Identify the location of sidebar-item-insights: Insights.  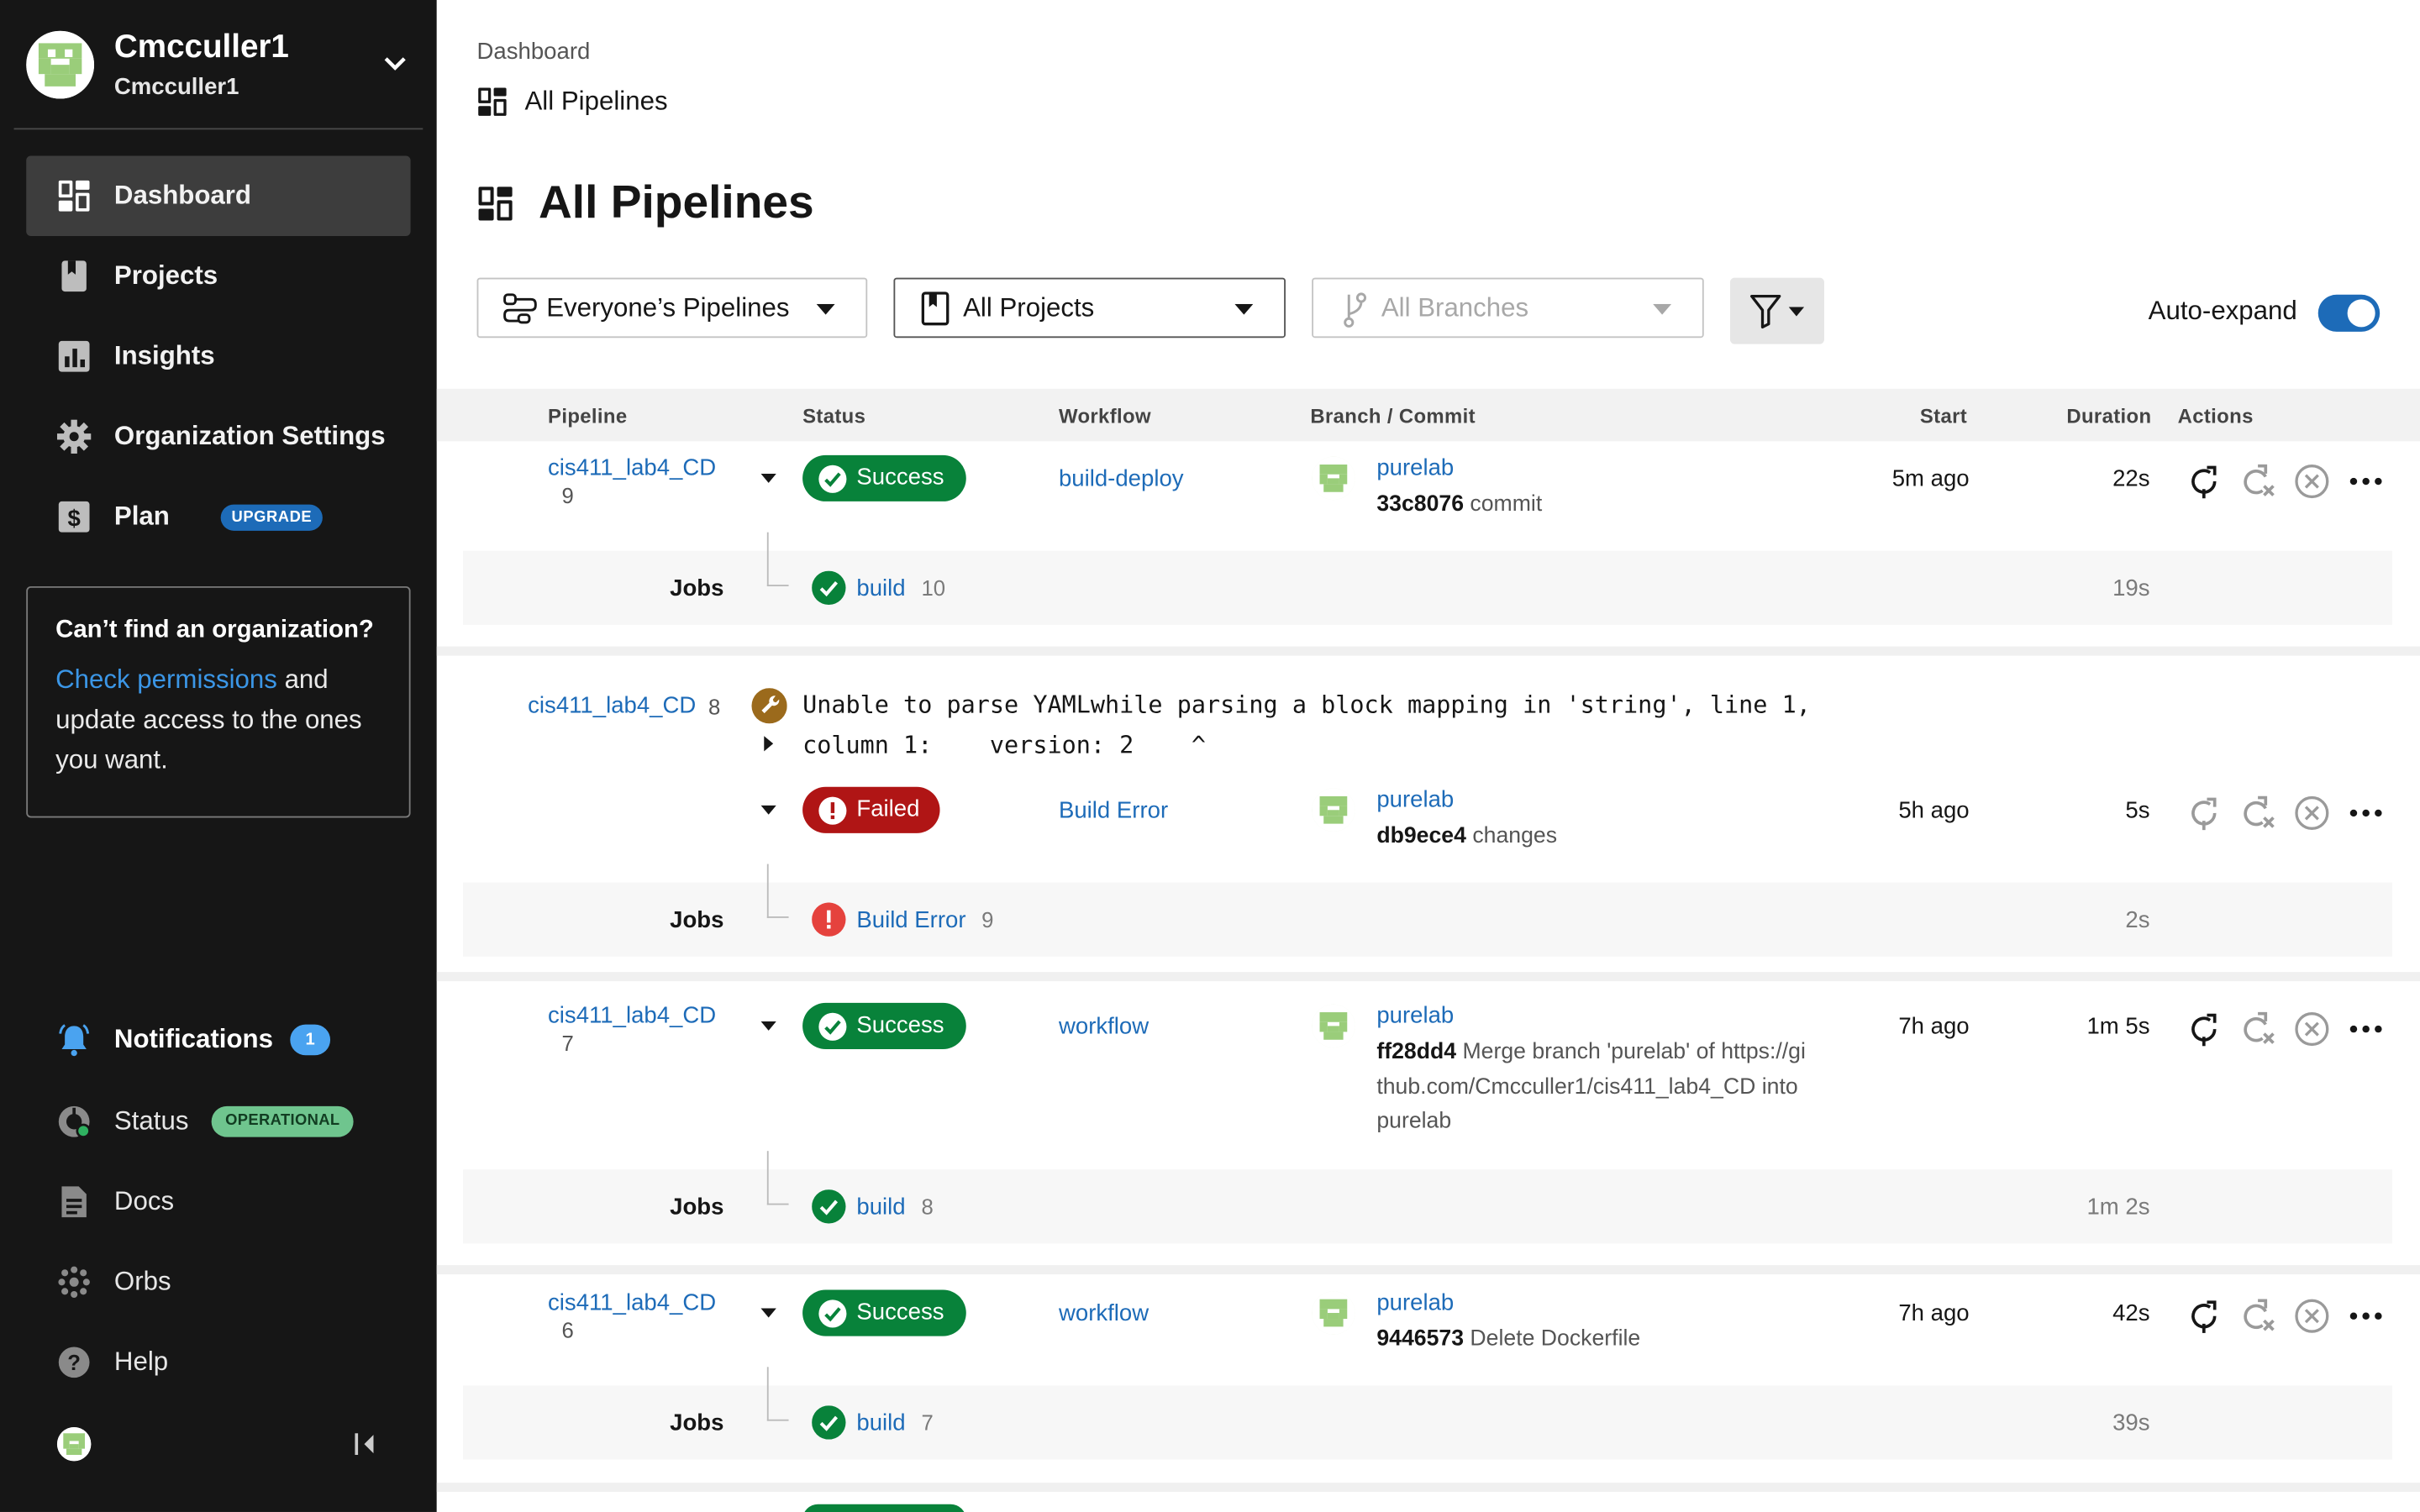
(218, 357).